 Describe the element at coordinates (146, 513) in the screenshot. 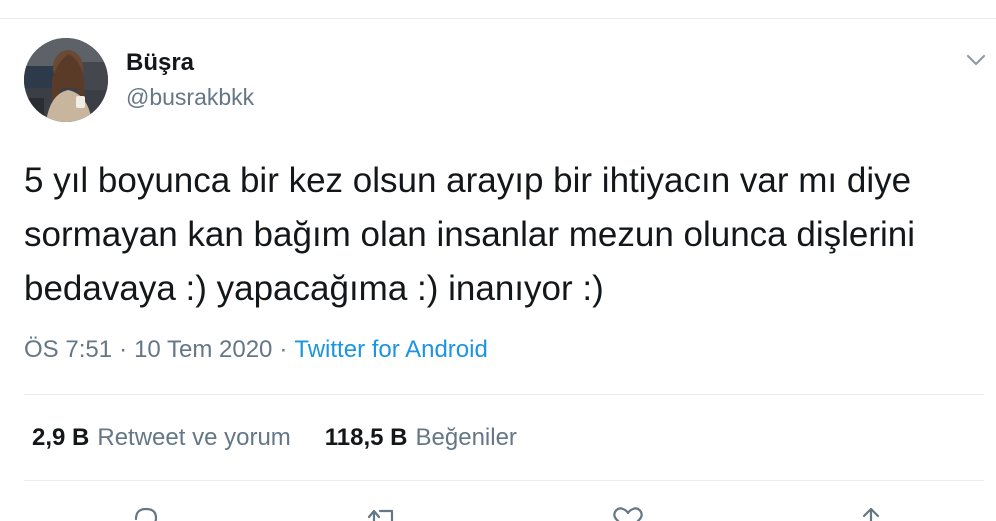

I see `reply-icon` at that location.